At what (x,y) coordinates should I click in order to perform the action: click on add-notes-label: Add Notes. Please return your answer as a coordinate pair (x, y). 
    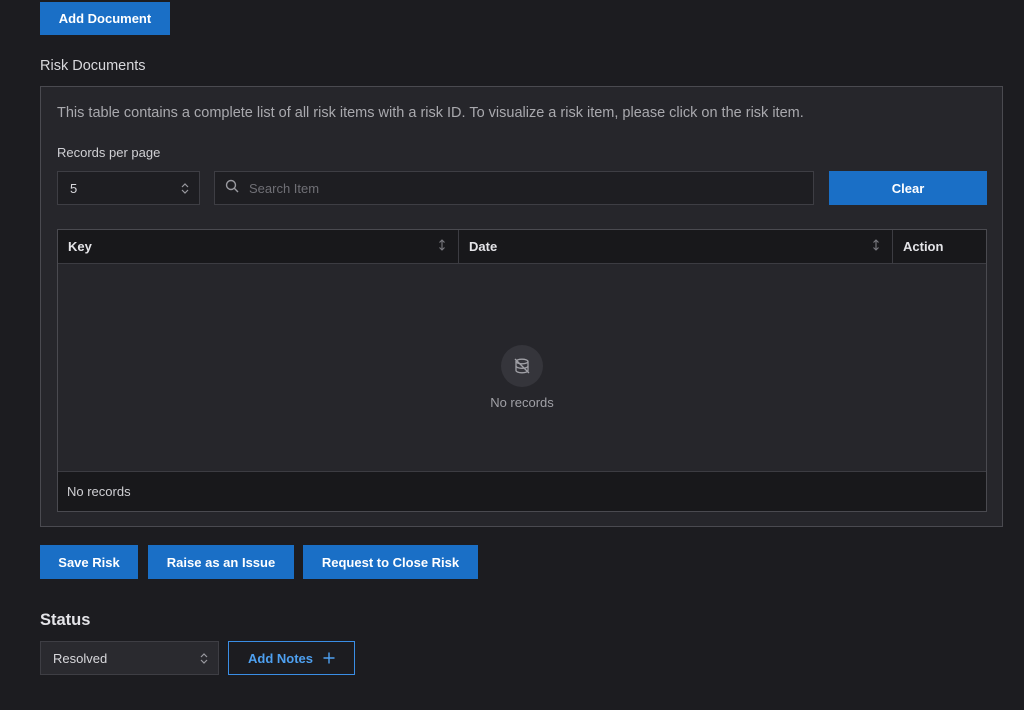
    Looking at the image, I should click on (280, 658).